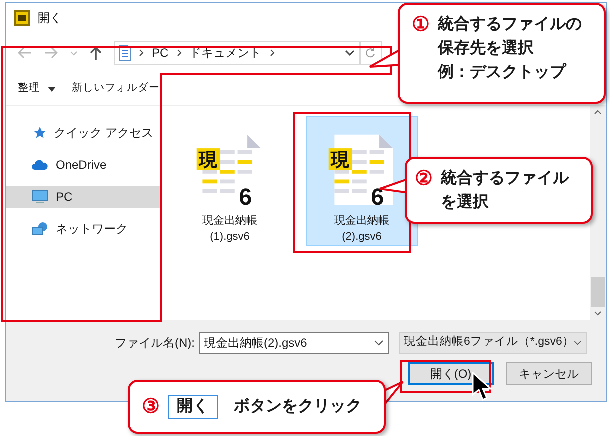  I want to click on caret-icon, so click(52, 89).